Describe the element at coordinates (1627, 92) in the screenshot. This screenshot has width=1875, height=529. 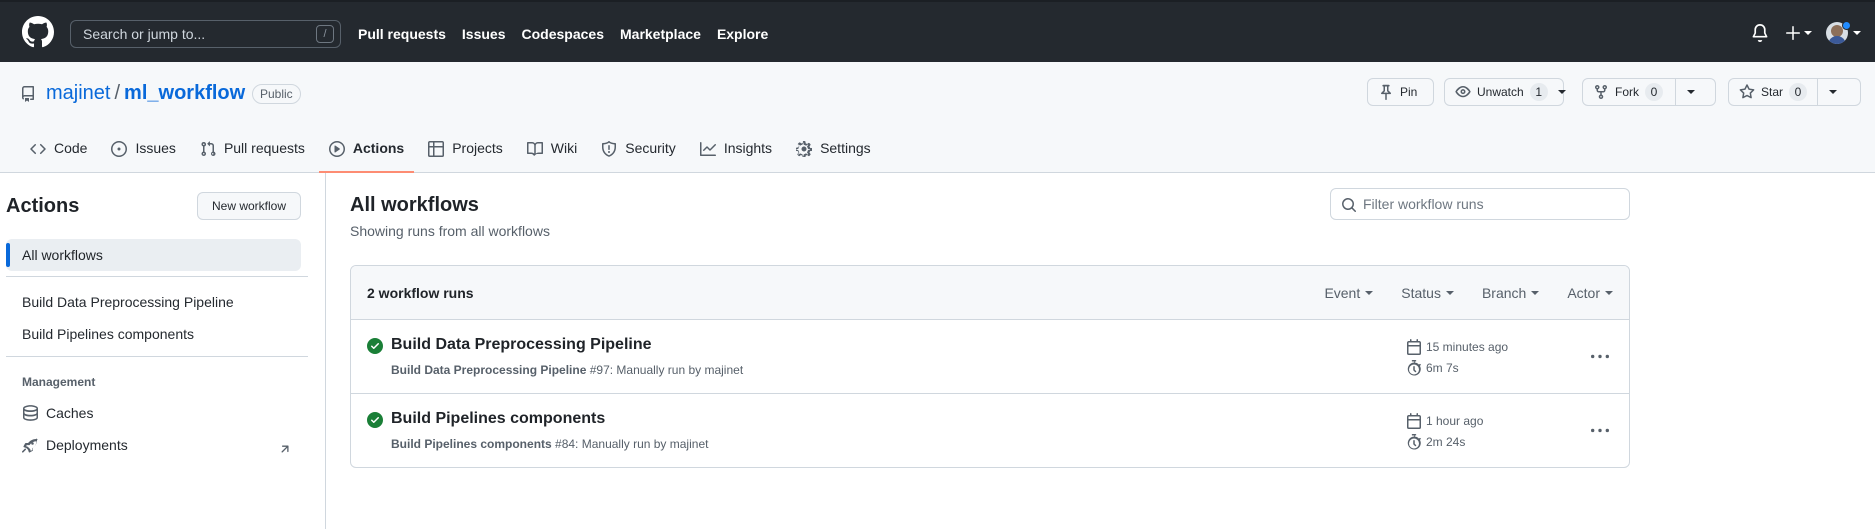
I see `fork-label: Fork` at that location.